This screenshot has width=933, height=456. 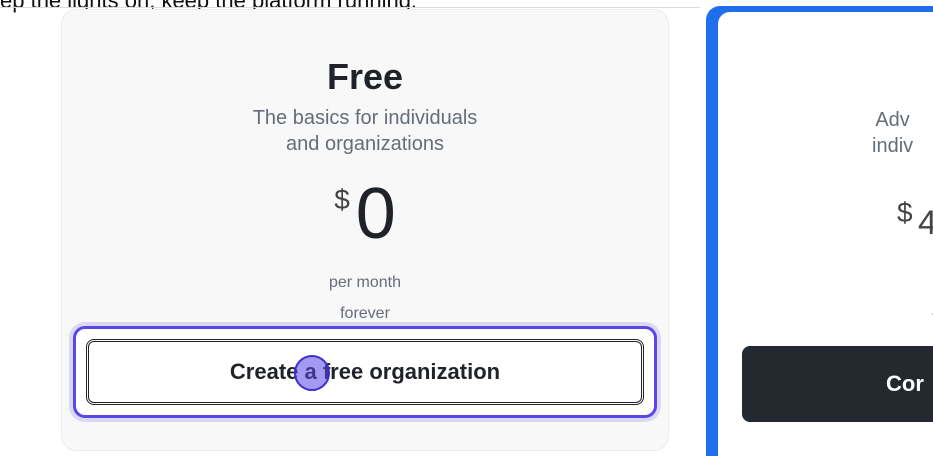 I want to click on price-amount: 0, so click(x=375, y=214).